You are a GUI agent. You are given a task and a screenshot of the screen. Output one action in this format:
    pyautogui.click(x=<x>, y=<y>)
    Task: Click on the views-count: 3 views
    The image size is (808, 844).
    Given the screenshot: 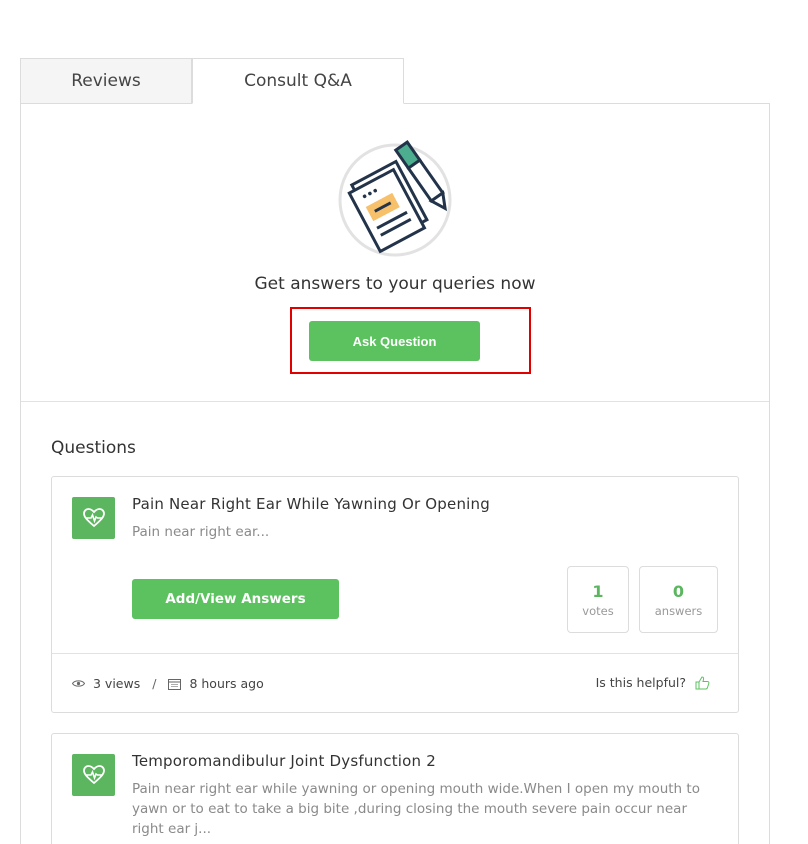 What is the action you would take?
    pyautogui.click(x=117, y=683)
    